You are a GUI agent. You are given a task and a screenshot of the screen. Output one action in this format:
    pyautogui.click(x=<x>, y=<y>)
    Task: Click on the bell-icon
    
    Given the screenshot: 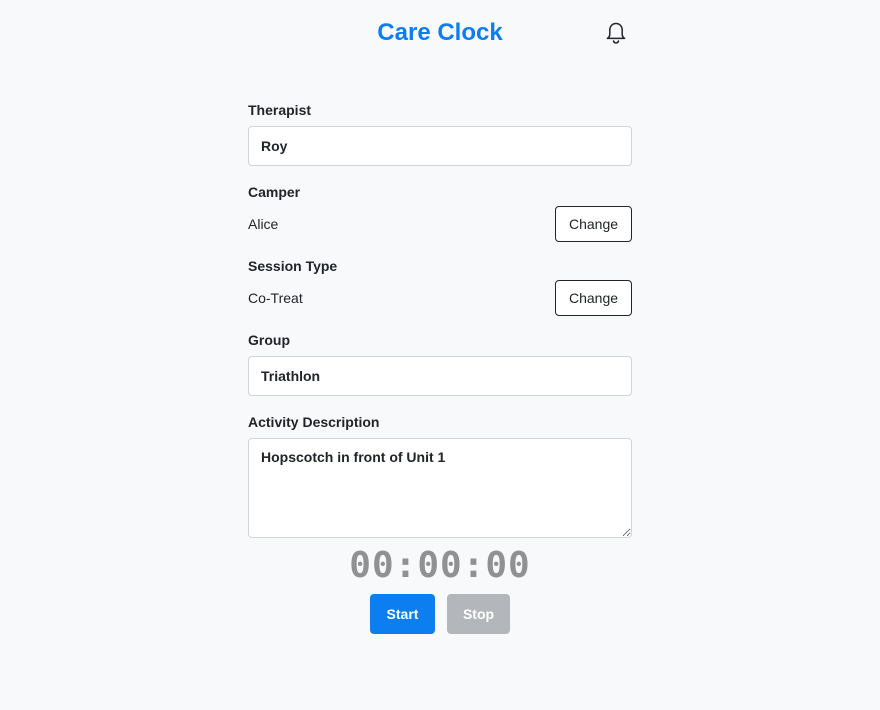 What is the action you would take?
    pyautogui.click(x=616, y=33)
    